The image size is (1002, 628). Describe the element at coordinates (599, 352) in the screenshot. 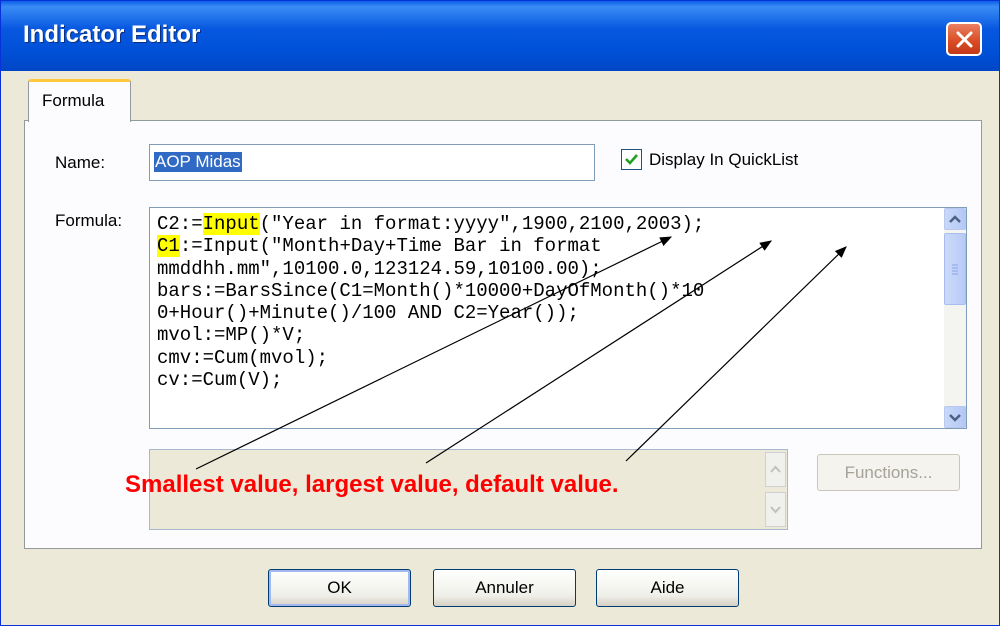

I see `arrow-largest` at that location.